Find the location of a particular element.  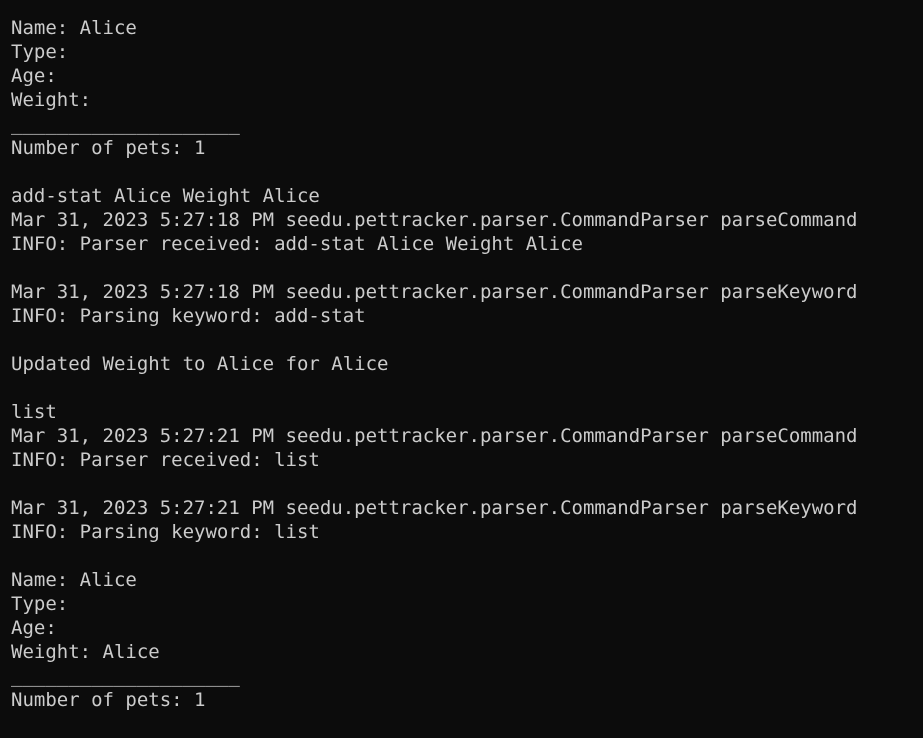

output-line-response: Updated Weight to Alice for Alice is located at coordinates (200, 364).